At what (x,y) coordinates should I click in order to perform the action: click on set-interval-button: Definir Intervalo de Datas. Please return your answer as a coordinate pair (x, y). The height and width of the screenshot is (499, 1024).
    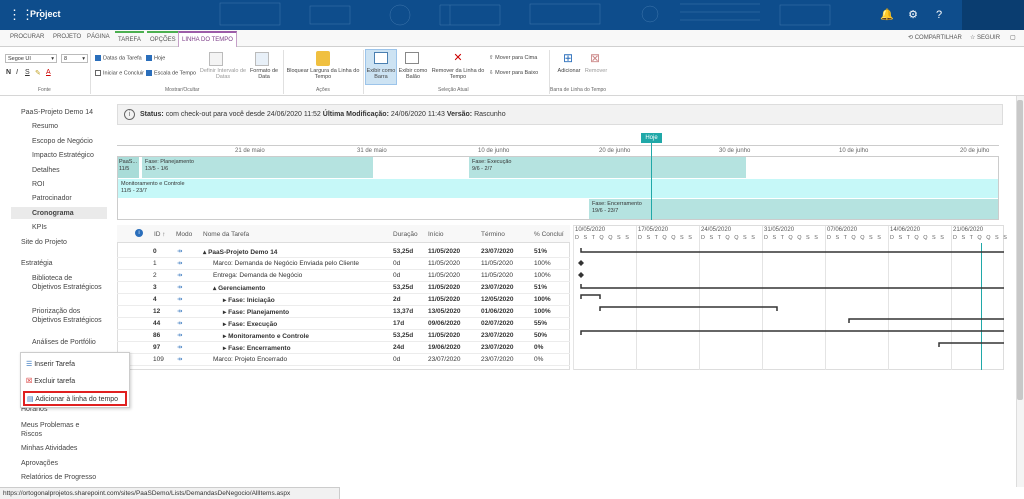
    Looking at the image, I should click on (223, 74).